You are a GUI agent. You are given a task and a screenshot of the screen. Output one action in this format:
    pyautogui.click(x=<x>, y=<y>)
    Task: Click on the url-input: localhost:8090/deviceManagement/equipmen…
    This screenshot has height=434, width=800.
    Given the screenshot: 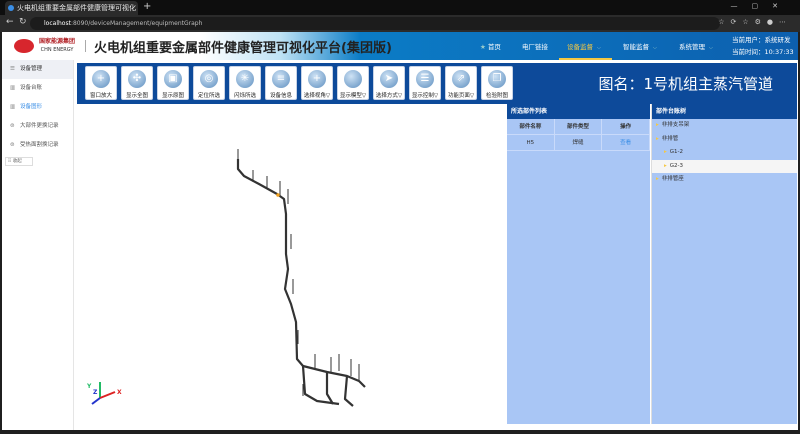 What is the action you would take?
    pyautogui.click(x=375, y=23)
    